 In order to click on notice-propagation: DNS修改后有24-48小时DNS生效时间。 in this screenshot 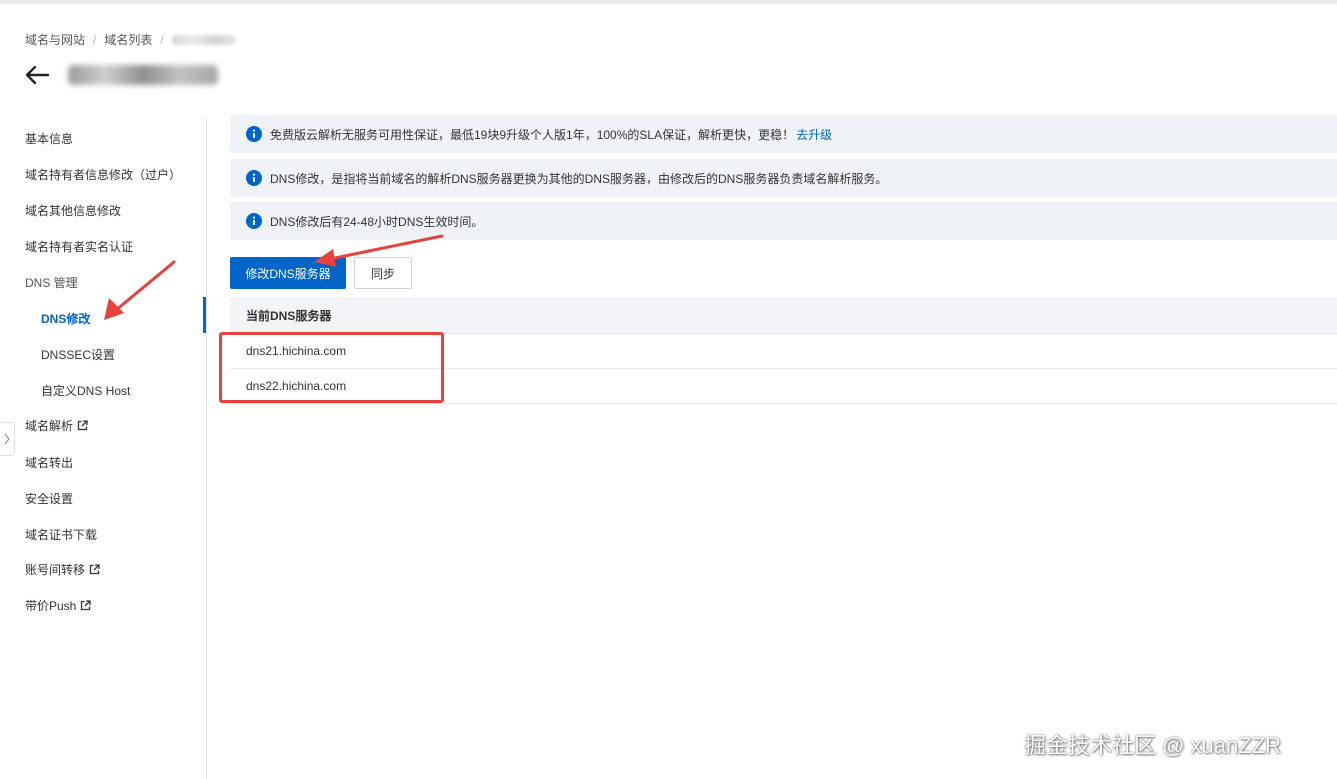, I will do `click(783, 221)`.